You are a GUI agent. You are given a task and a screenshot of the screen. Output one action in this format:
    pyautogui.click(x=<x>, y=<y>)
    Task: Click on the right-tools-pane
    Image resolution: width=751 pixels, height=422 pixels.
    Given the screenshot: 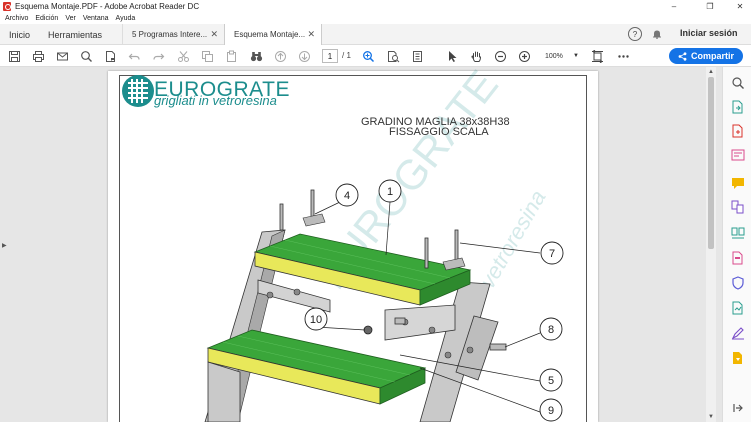 What is the action you would take?
    pyautogui.click(x=736, y=244)
    